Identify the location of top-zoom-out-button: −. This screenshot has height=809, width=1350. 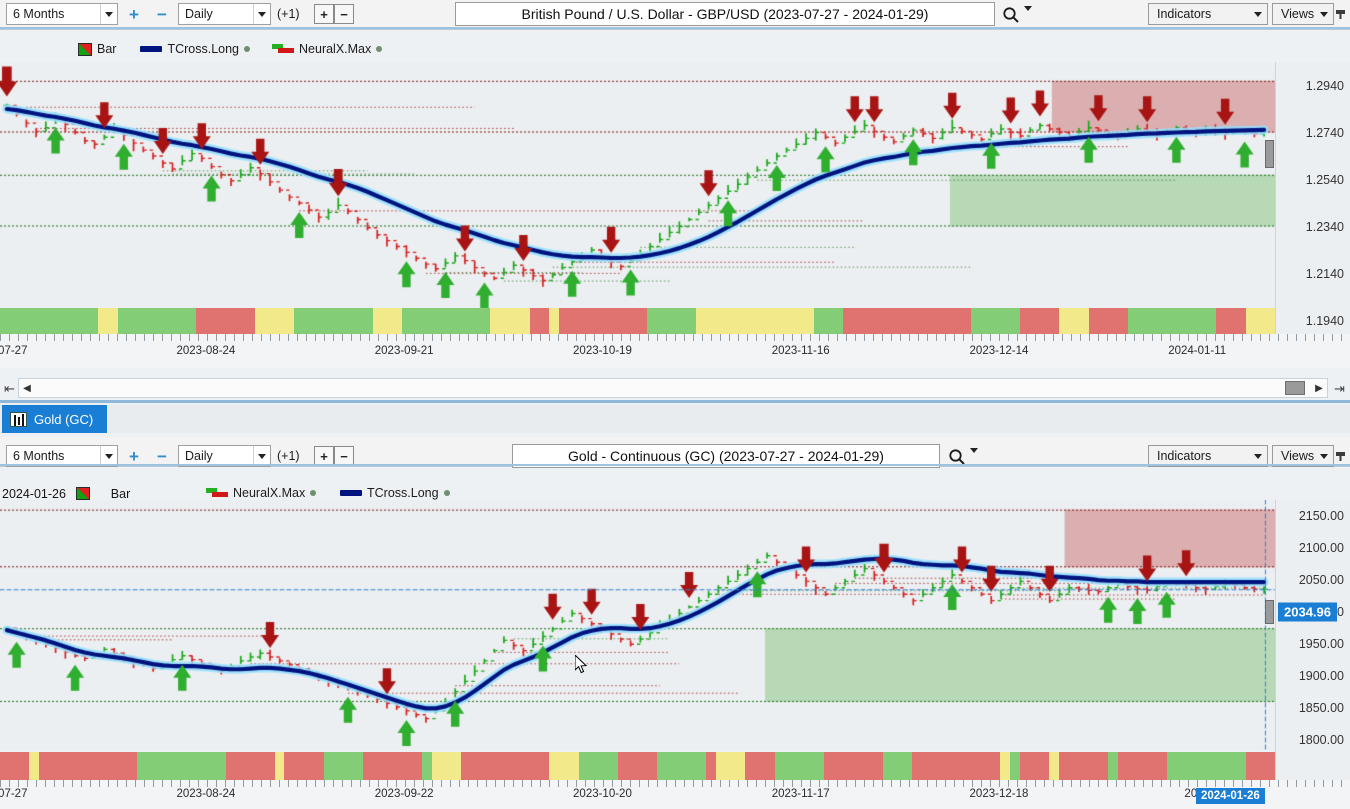
(162, 14).